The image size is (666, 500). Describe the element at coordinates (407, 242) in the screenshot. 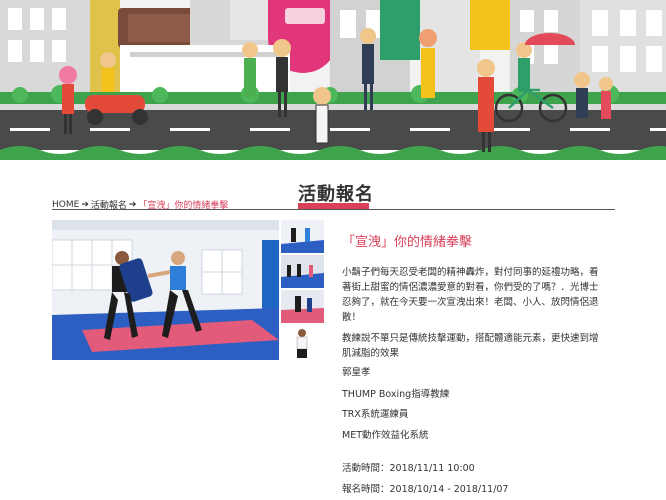

I see `event-title: 「宣洩」你的情緒拳擊` at that location.